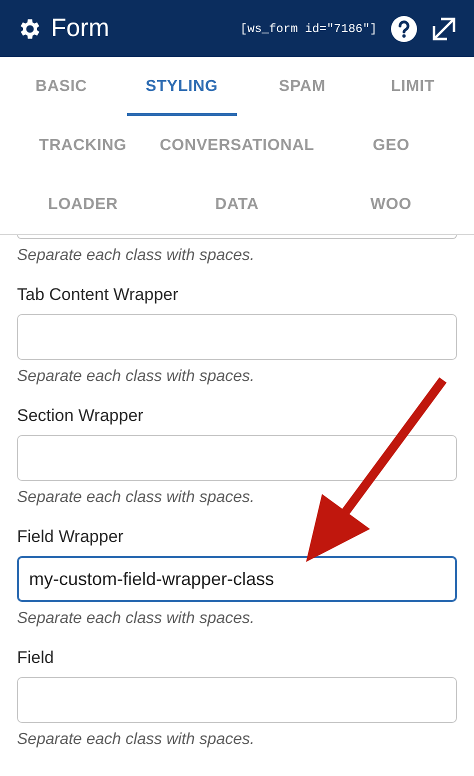 This screenshot has width=474, height=776. Describe the element at coordinates (391, 204) in the screenshot. I see `tab: WOO` at that location.